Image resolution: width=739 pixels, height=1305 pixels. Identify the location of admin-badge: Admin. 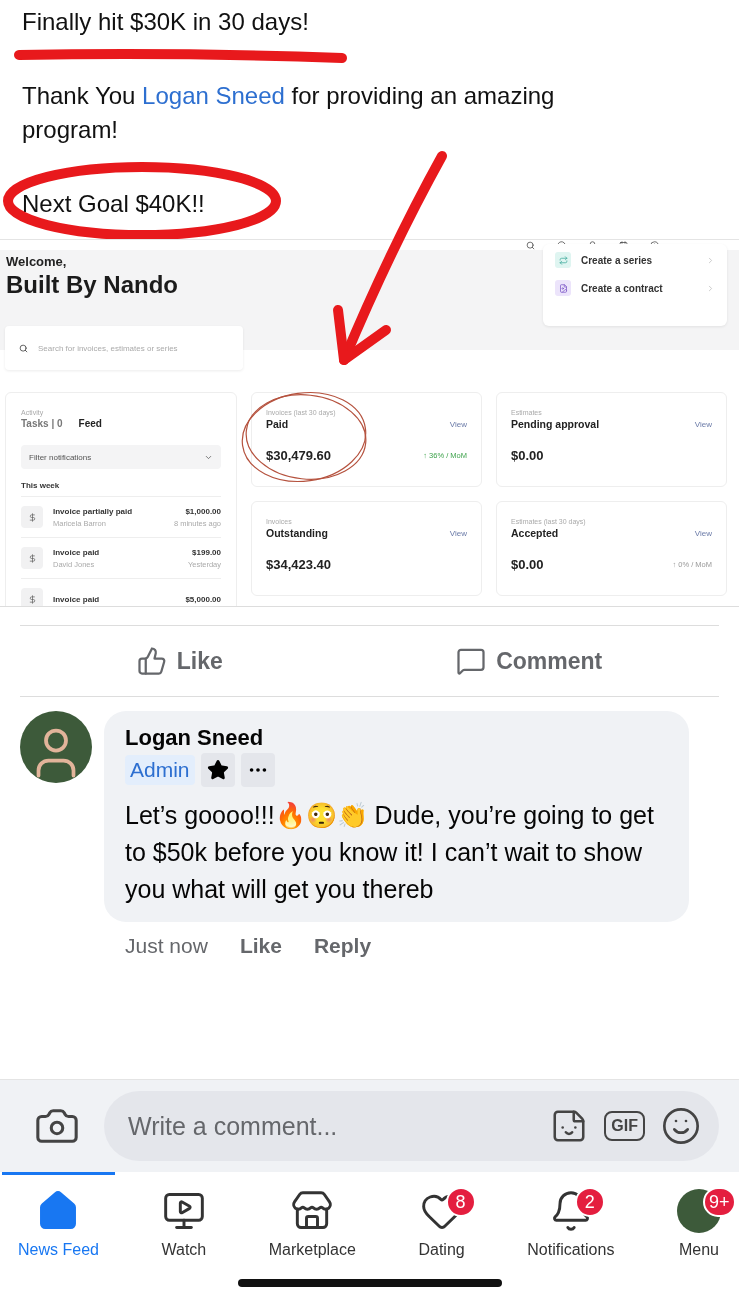
(160, 770).